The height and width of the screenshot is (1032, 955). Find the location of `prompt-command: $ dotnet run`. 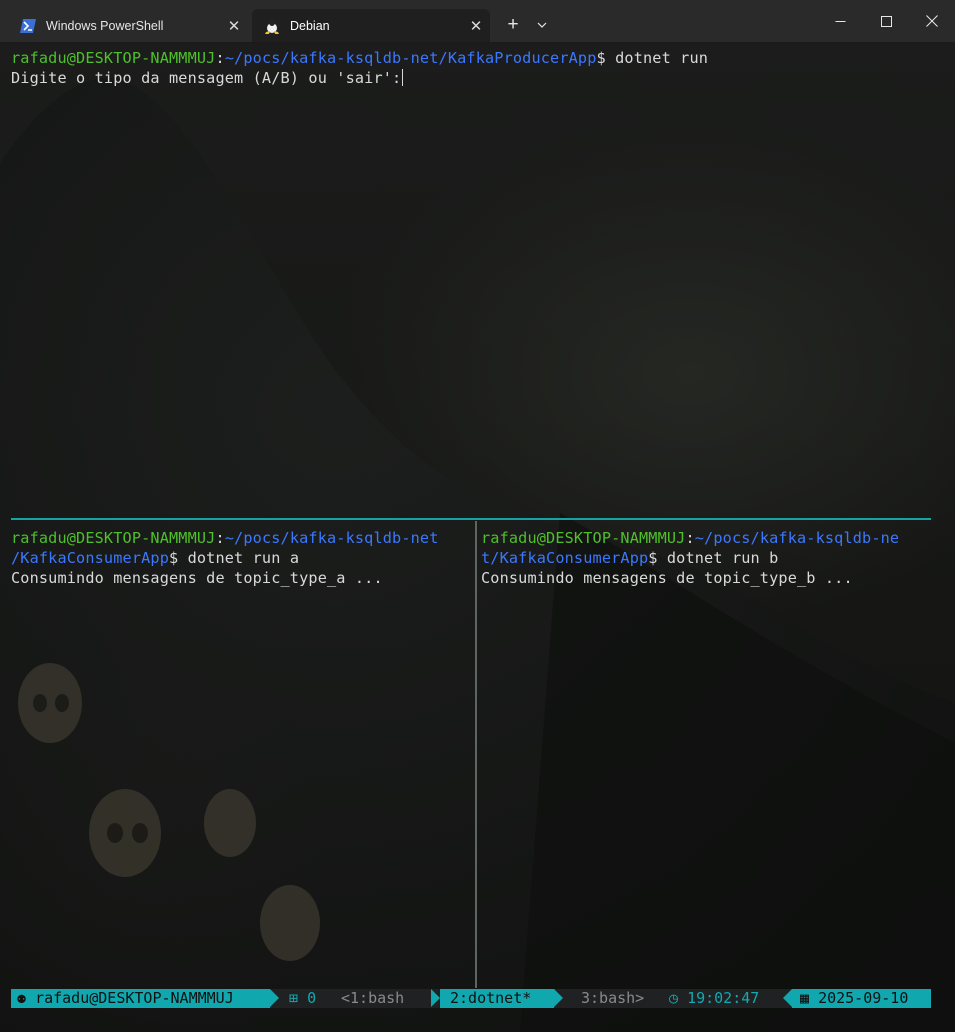

prompt-command: $ dotnet run is located at coordinates (652, 58).